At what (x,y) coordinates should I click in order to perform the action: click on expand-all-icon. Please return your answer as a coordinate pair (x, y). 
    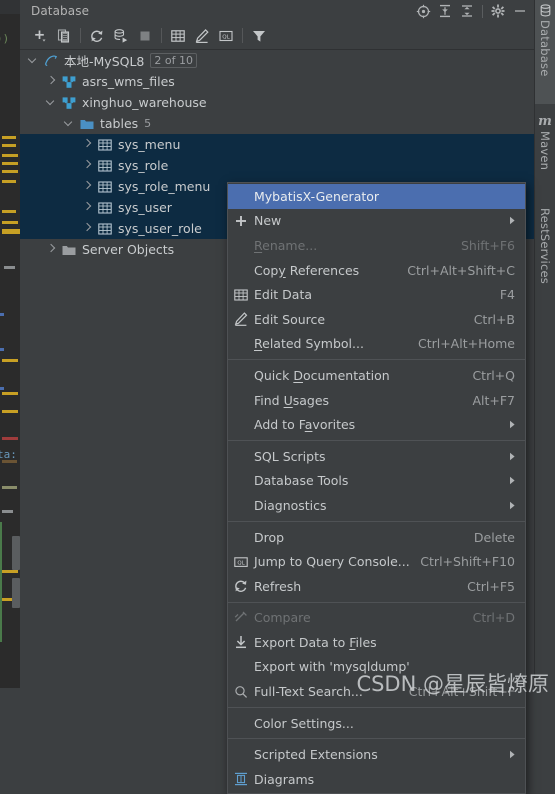
    Looking at the image, I should click on (445, 11).